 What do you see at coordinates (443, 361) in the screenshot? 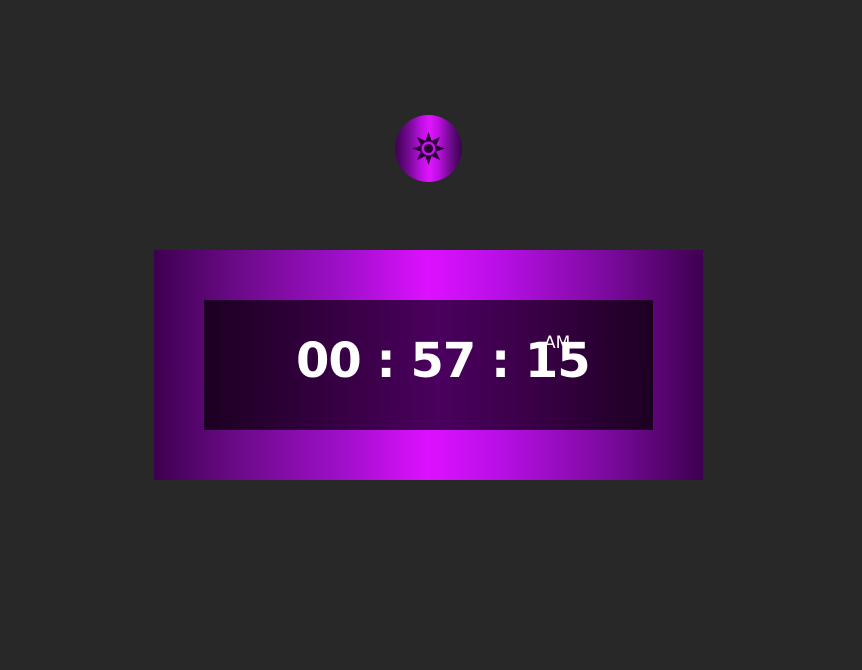
I see `minutes: 57` at bounding box center [443, 361].